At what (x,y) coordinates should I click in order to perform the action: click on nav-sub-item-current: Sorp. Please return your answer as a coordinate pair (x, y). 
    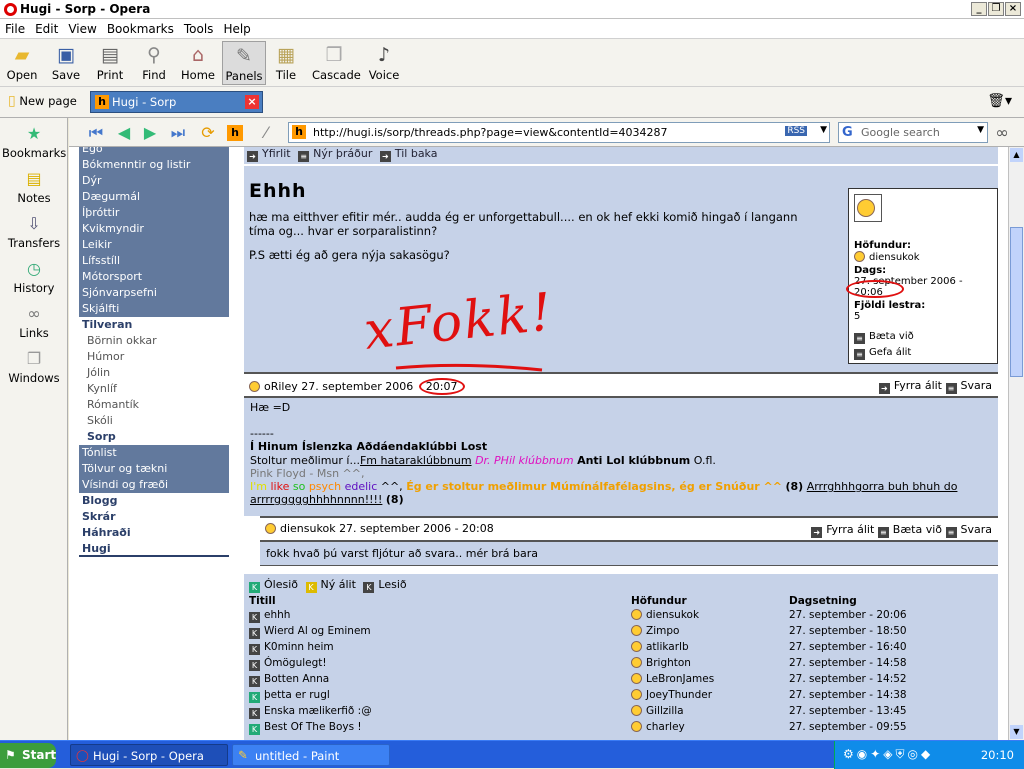
    Looking at the image, I should click on (154, 437).